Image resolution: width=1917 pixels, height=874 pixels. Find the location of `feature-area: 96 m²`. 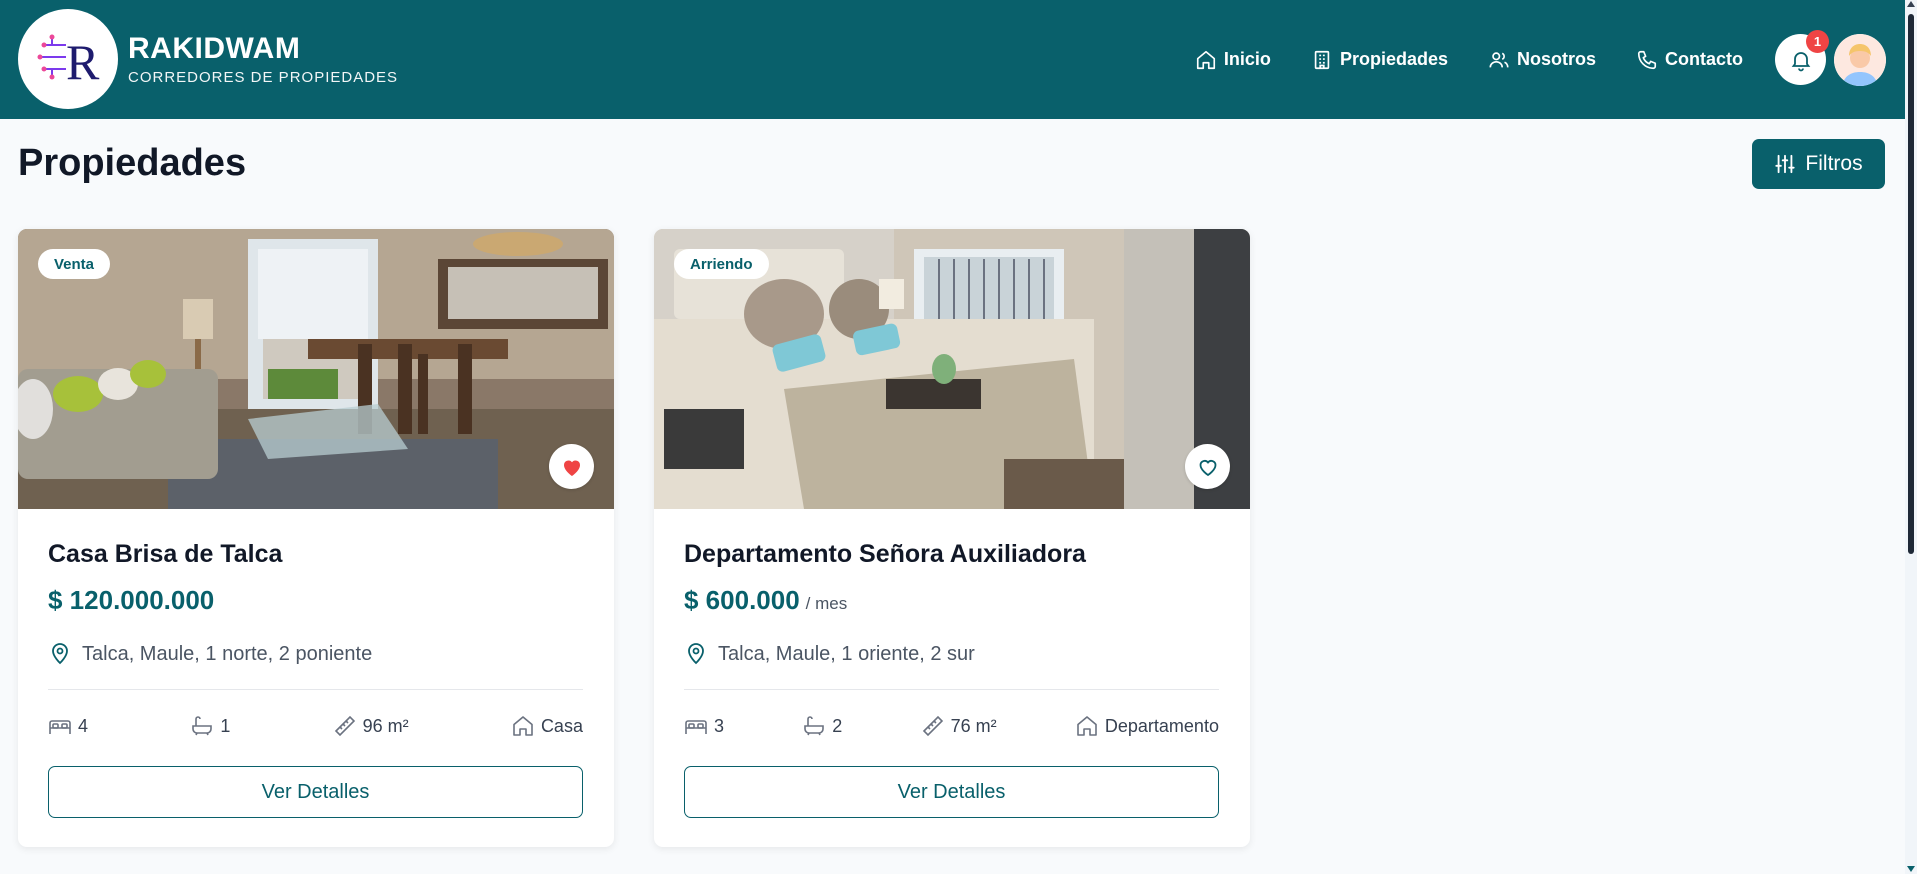

feature-area: 96 m² is located at coordinates (371, 726).